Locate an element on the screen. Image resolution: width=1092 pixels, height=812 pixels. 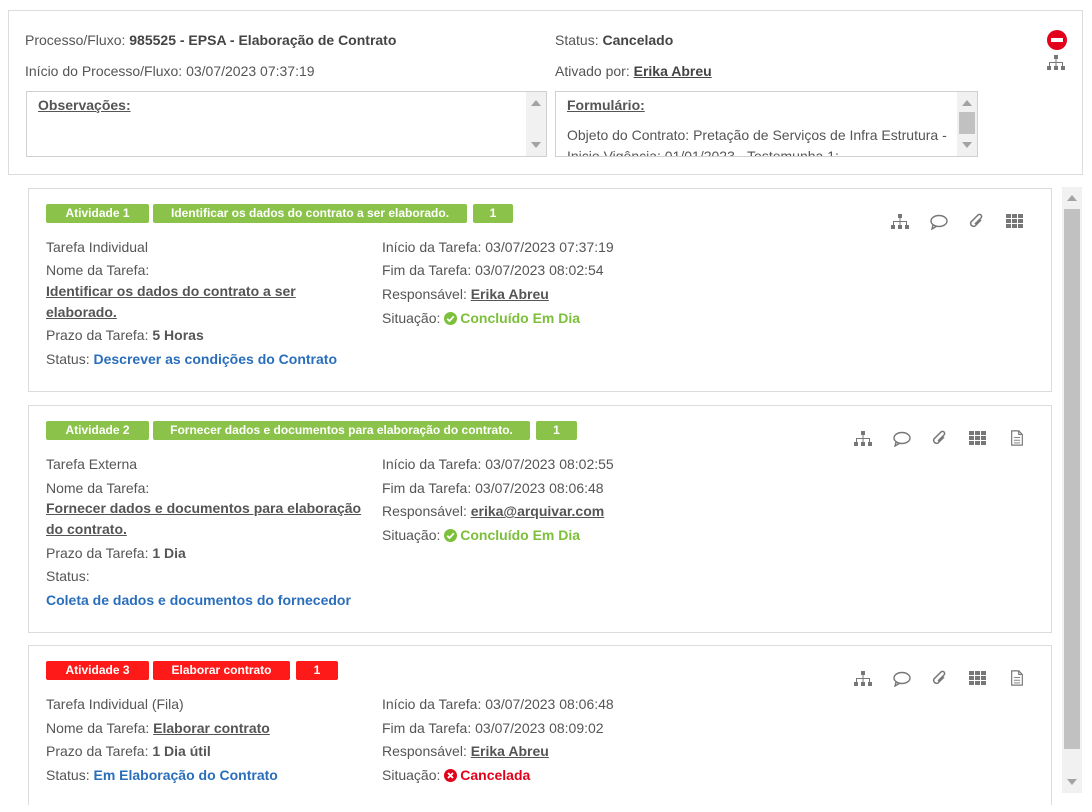
end-line: Fim da Tarefa: 03/07/2023 08:06:48 is located at coordinates (493, 488).